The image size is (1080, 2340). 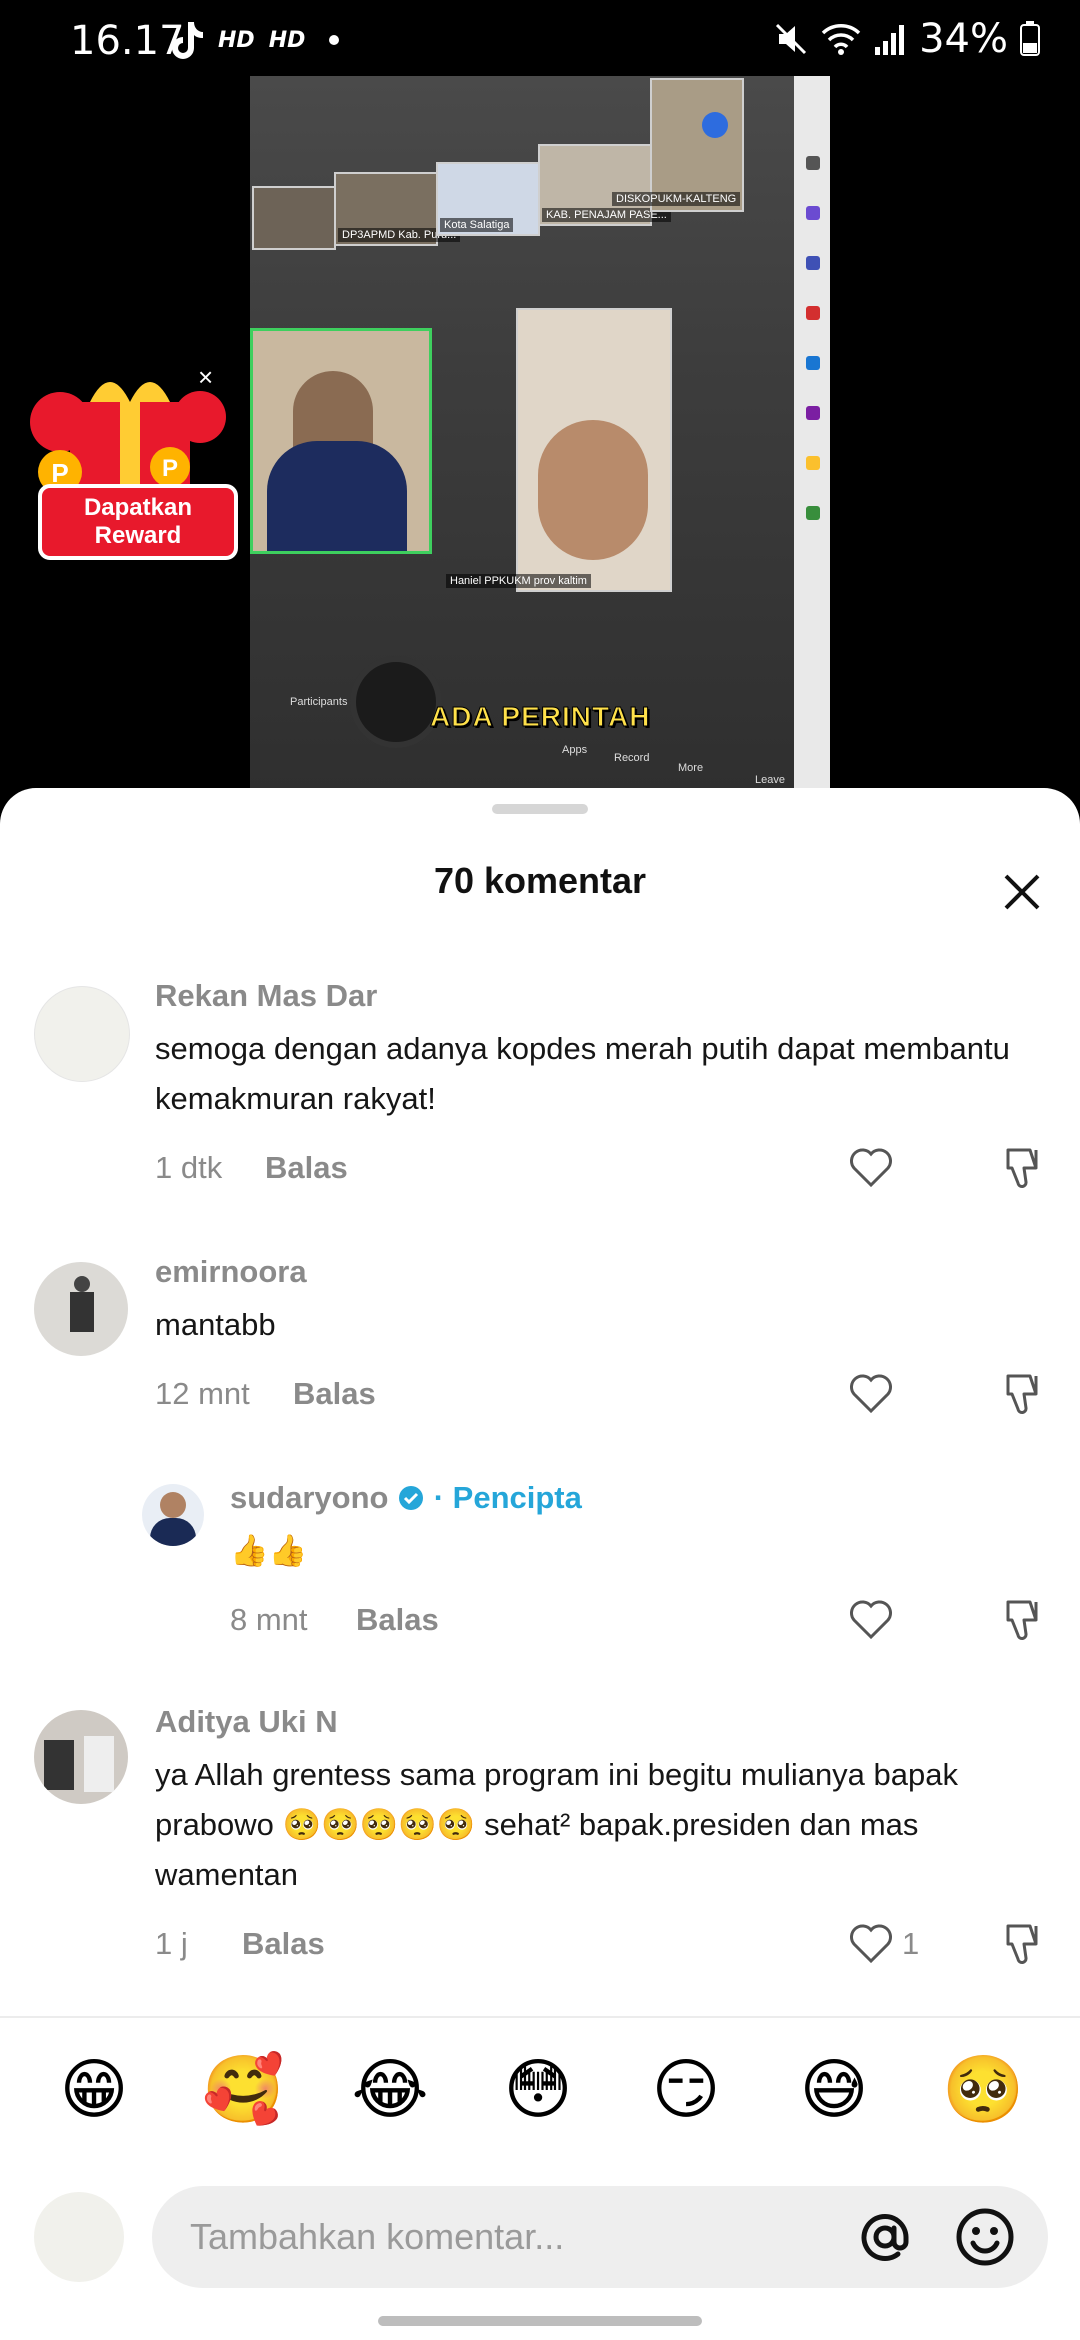 I want to click on emoji-pleading-button: 🥺, so click(x=983, y=2090).